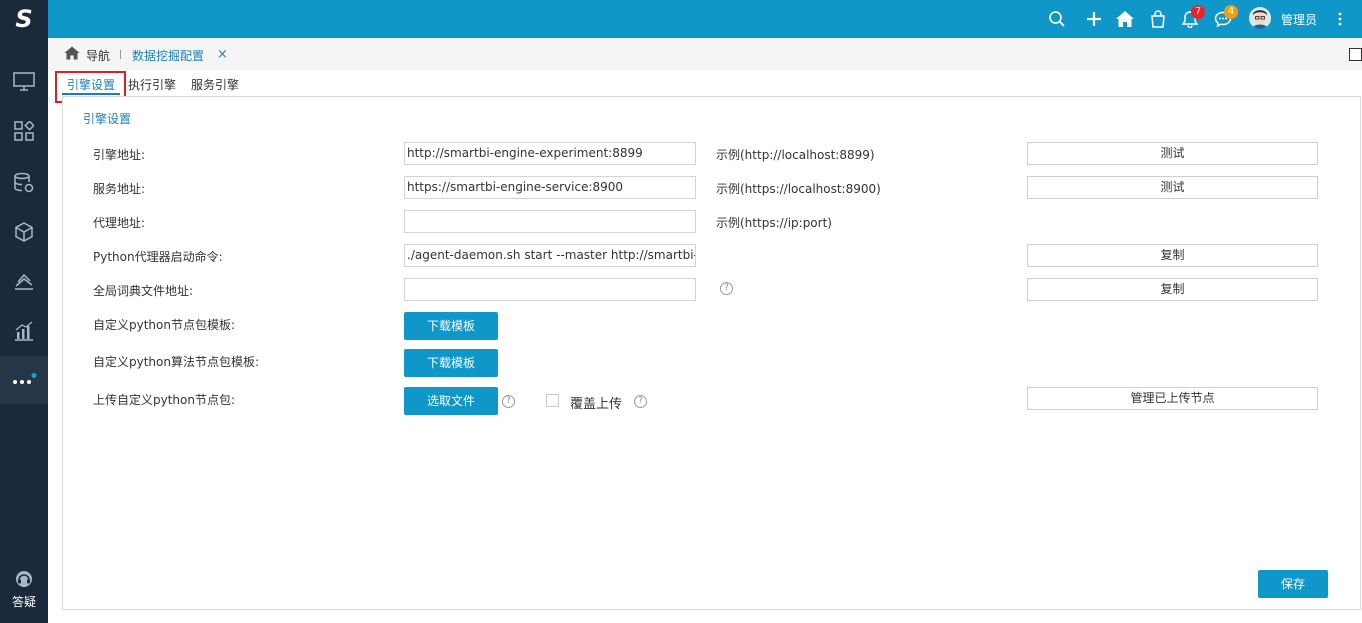  Describe the element at coordinates (107, 119) in the screenshot. I see `section-title: 引擎设置` at that location.